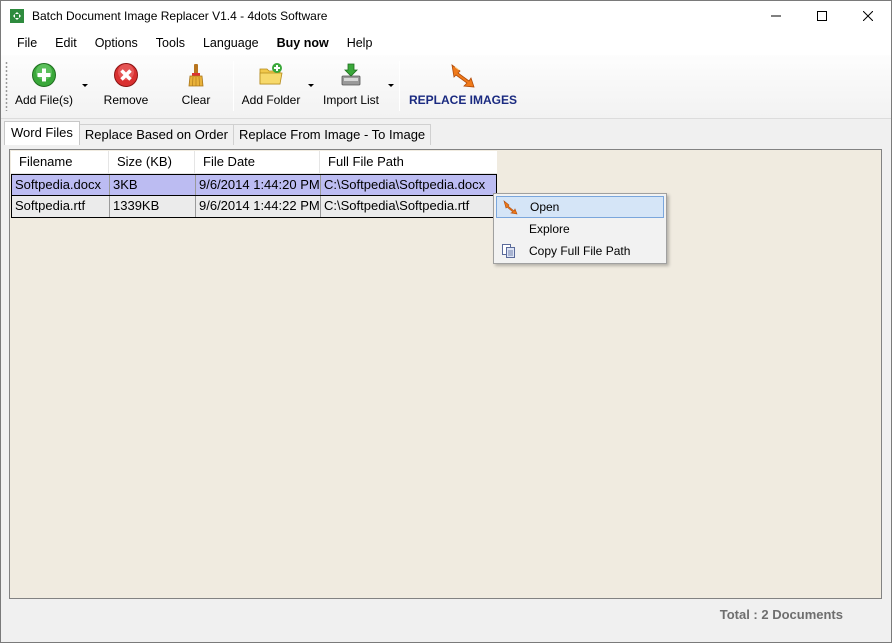 The image size is (892, 643). I want to click on status-total-documents: Total : 2 Documents, so click(781, 614).